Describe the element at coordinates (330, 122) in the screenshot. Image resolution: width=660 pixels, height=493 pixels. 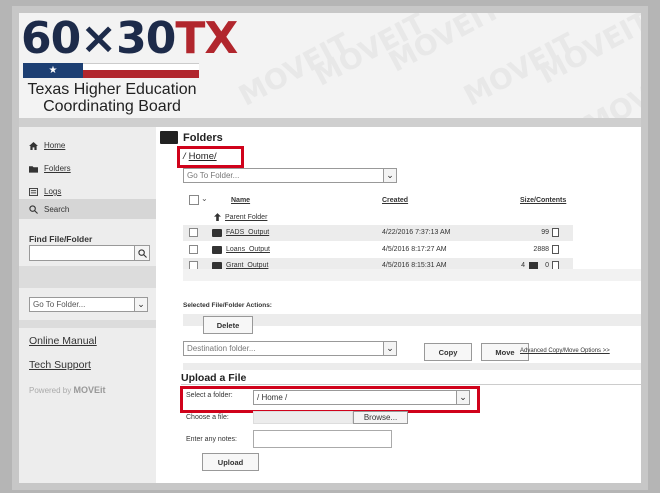
I see `header-divider` at that location.